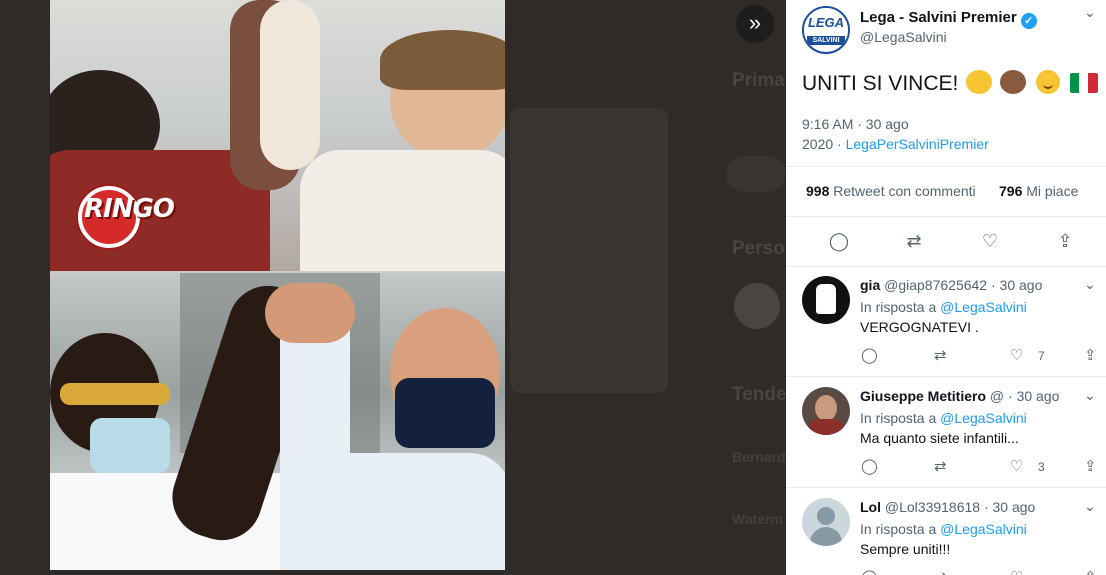 This screenshot has height=575, width=1106. I want to click on reply-text: VERGOGNATEVI ., so click(919, 327).